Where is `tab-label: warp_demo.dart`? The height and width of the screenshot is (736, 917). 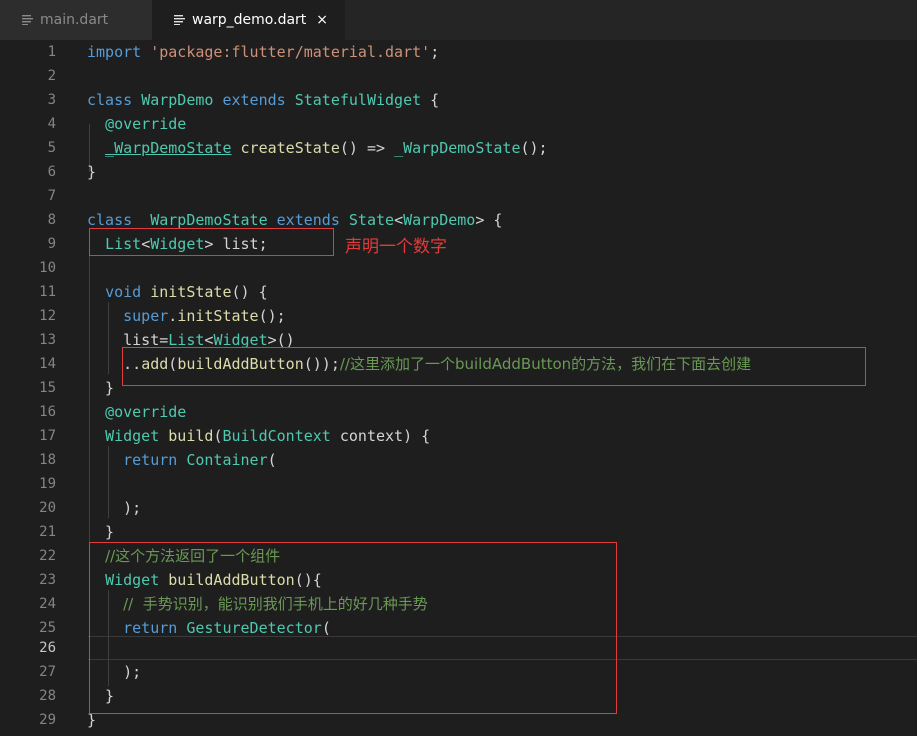 tab-label: warp_demo.dart is located at coordinates (249, 20).